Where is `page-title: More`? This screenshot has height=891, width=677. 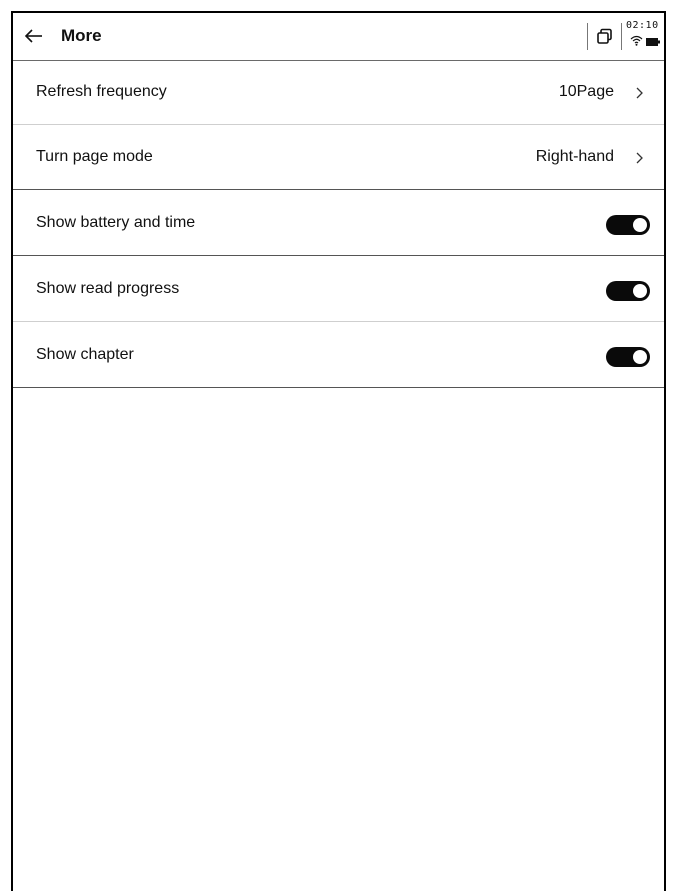 page-title: More is located at coordinates (81, 35).